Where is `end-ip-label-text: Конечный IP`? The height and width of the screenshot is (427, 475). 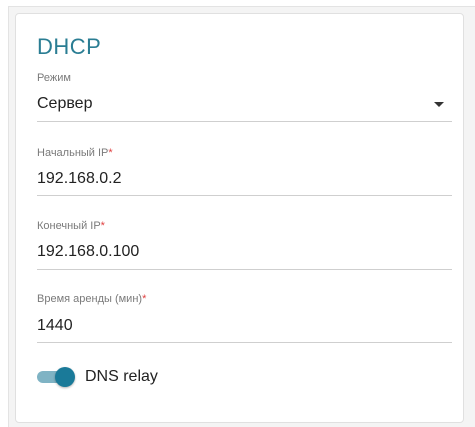 end-ip-label-text: Конечный IP is located at coordinates (69, 226).